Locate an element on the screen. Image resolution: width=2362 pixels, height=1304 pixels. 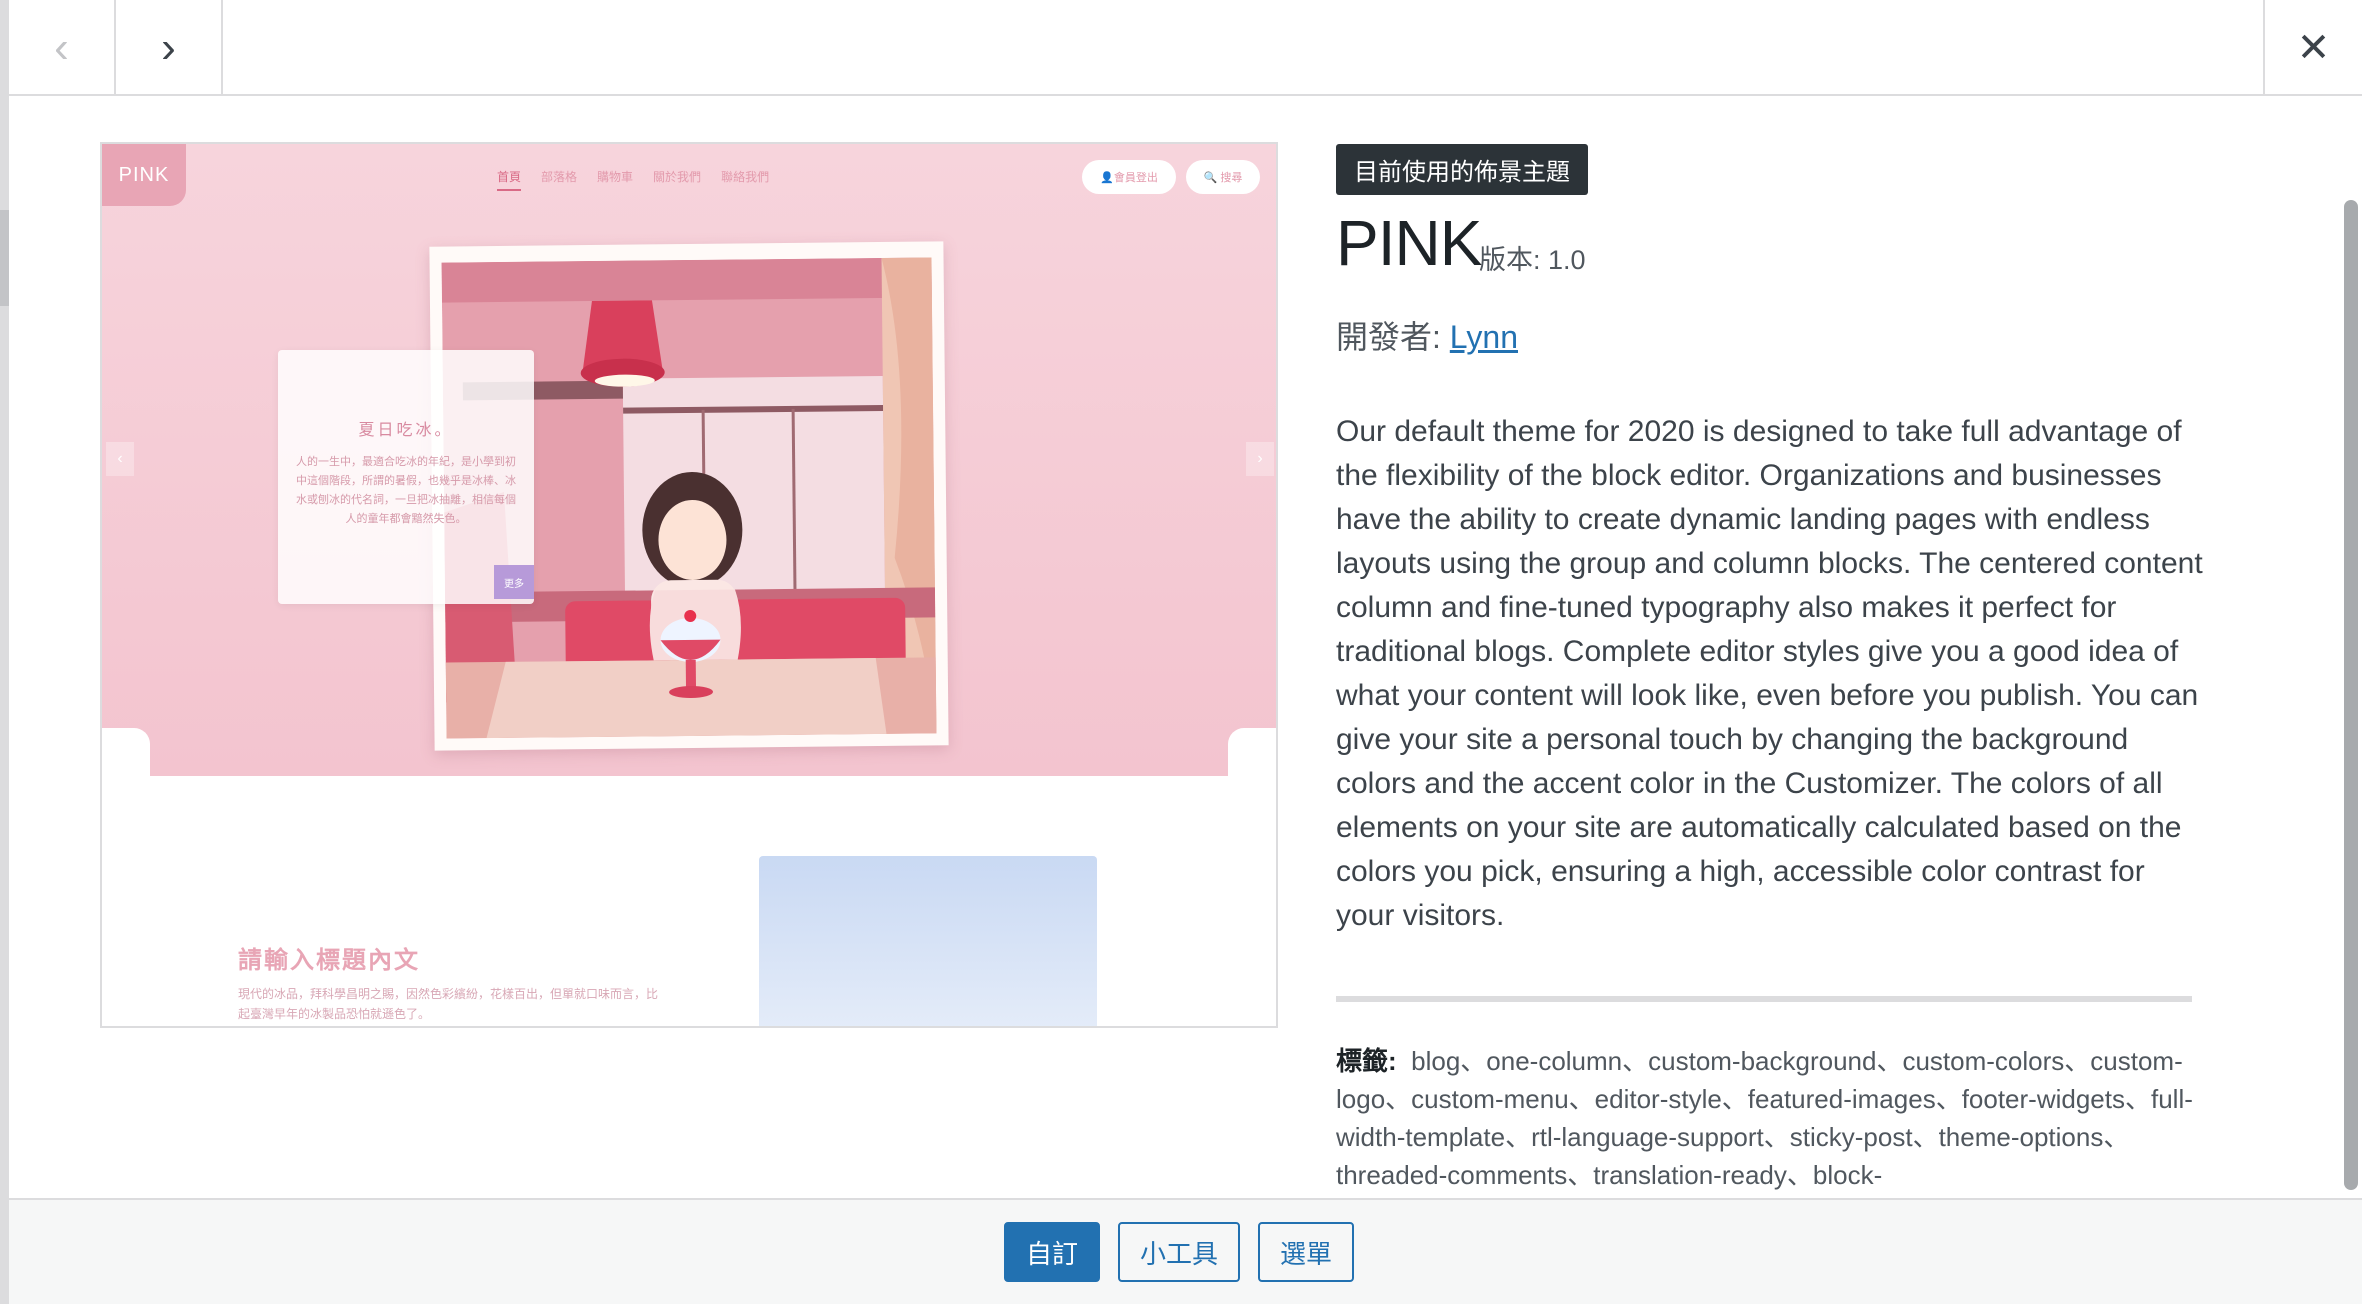
screenshot-login-pill: 👤會員登出 is located at coordinates (1129, 177).